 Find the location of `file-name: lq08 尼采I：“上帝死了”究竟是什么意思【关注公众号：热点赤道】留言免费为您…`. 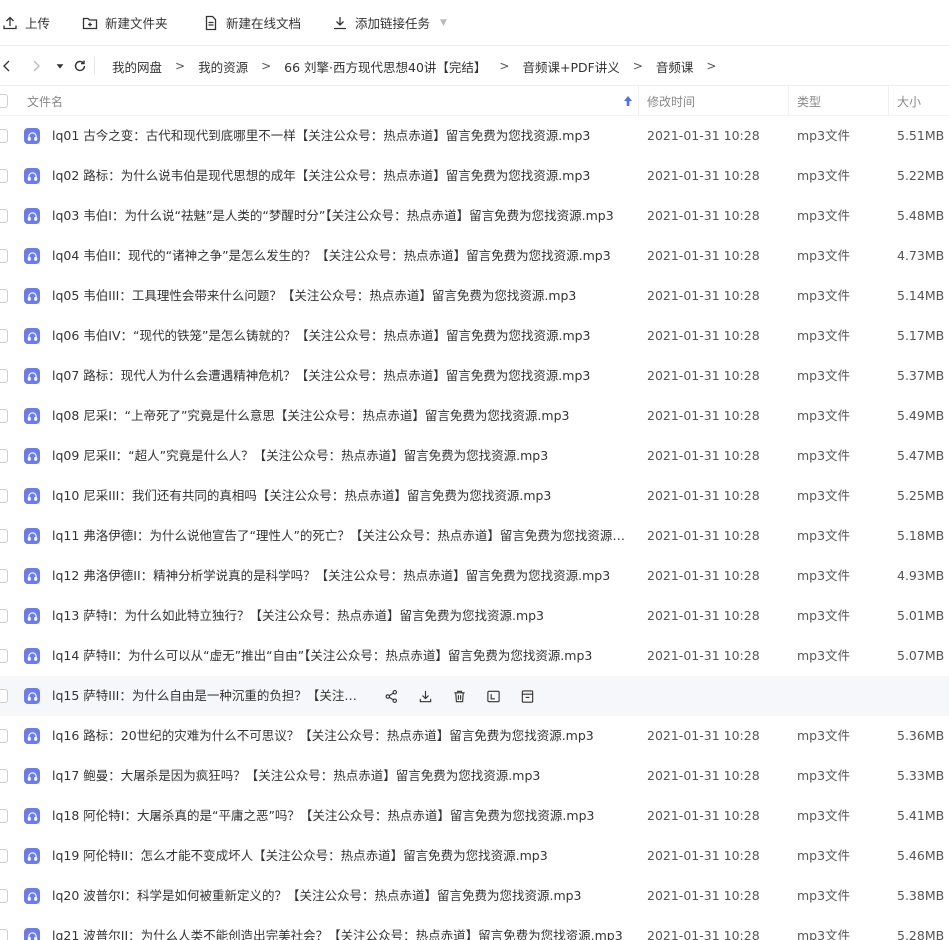

file-name: lq08 尼采I：“上帝死了”究竟是什么意思【关注公众号：热点赤道】留言免费为您… is located at coordinates (310, 416).